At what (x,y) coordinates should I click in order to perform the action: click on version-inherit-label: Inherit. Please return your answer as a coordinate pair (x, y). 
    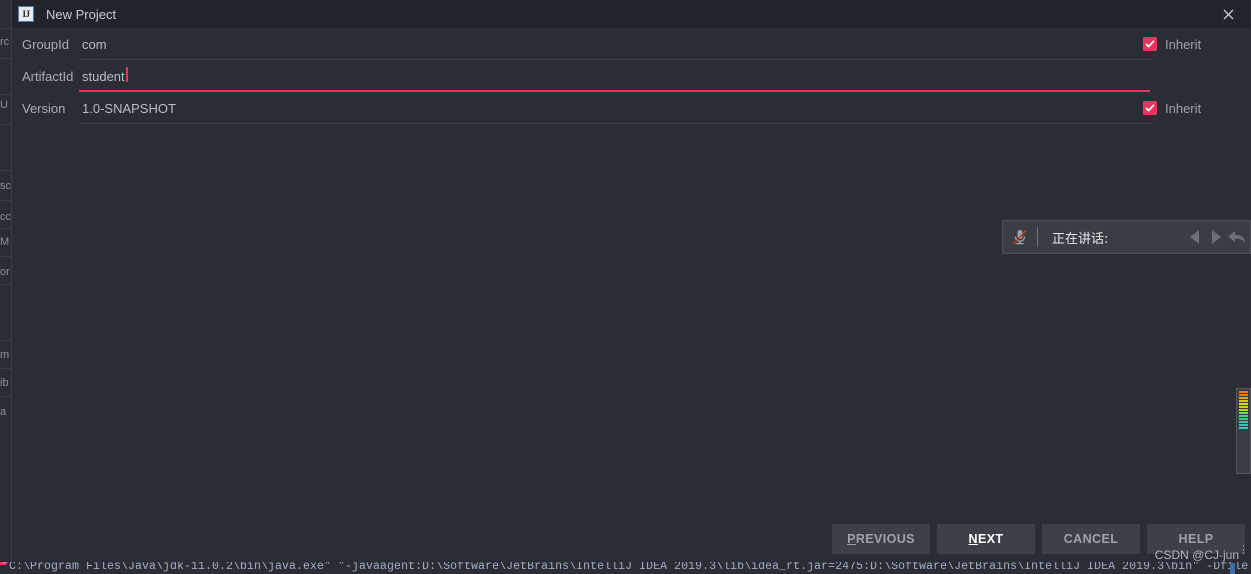
    Looking at the image, I should click on (1183, 108).